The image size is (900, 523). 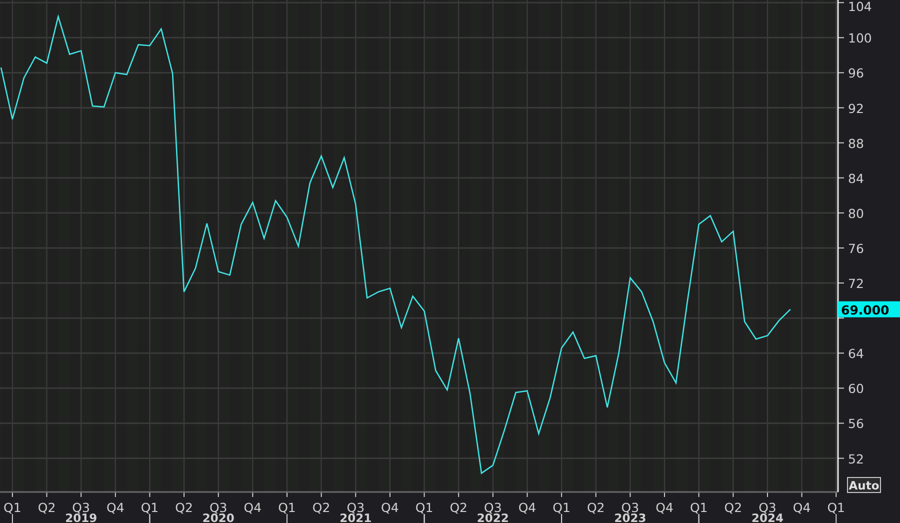 What do you see at coordinates (856, 388) in the screenshot?
I see `axis-tick-label: 60` at bounding box center [856, 388].